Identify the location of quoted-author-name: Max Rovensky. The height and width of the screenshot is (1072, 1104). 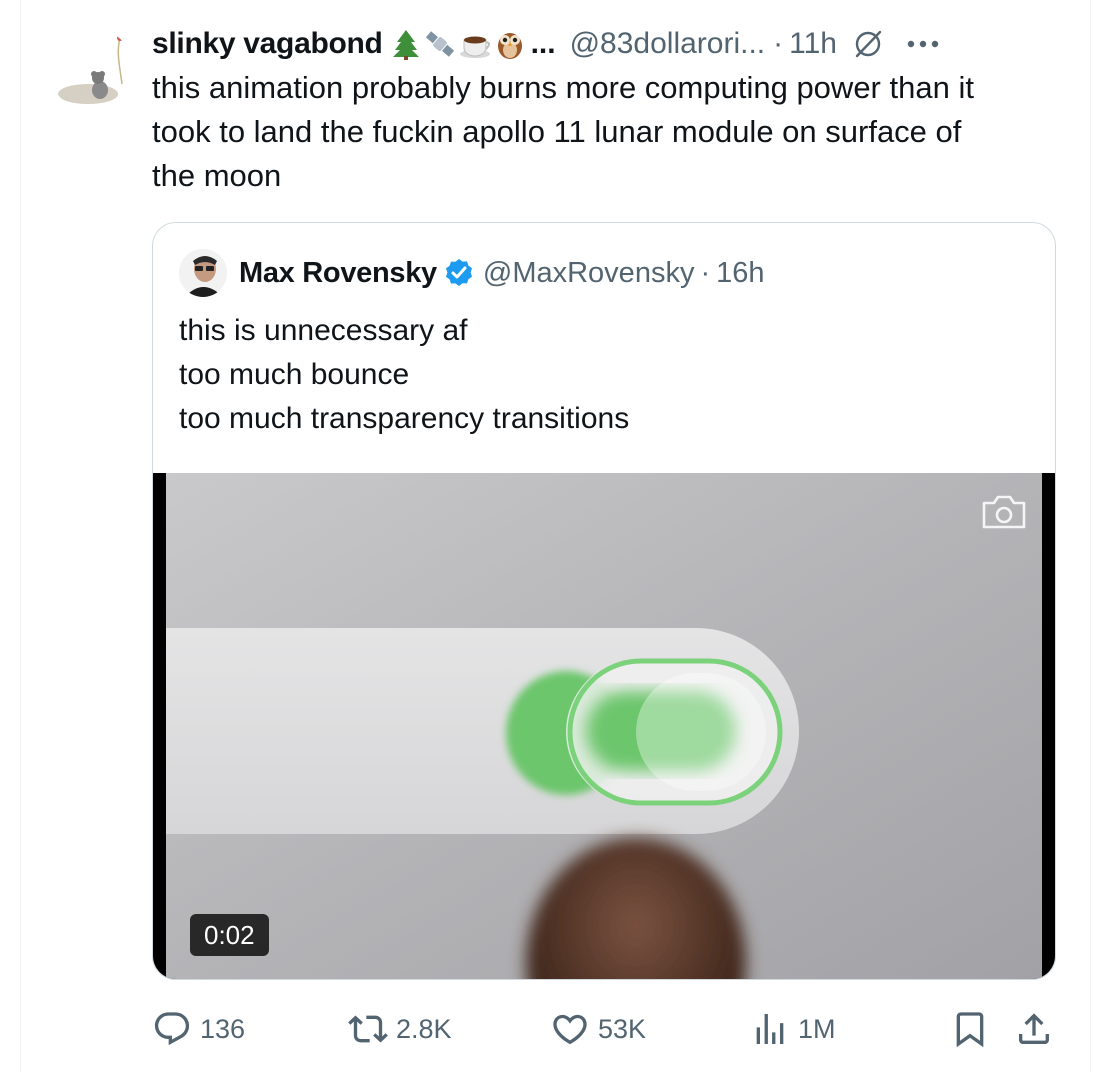
(338, 273).